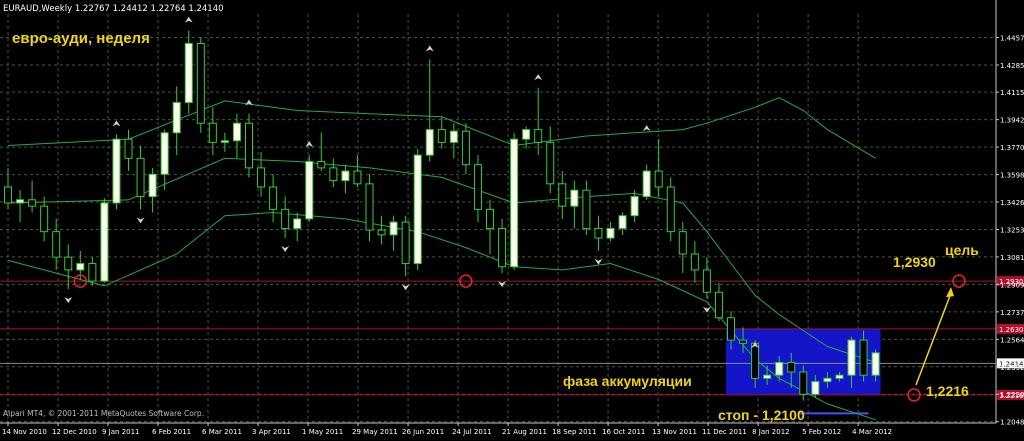  Describe the element at coordinates (771, 432) in the screenshot. I see `x-tick-label: 8 Jan 2012` at that location.